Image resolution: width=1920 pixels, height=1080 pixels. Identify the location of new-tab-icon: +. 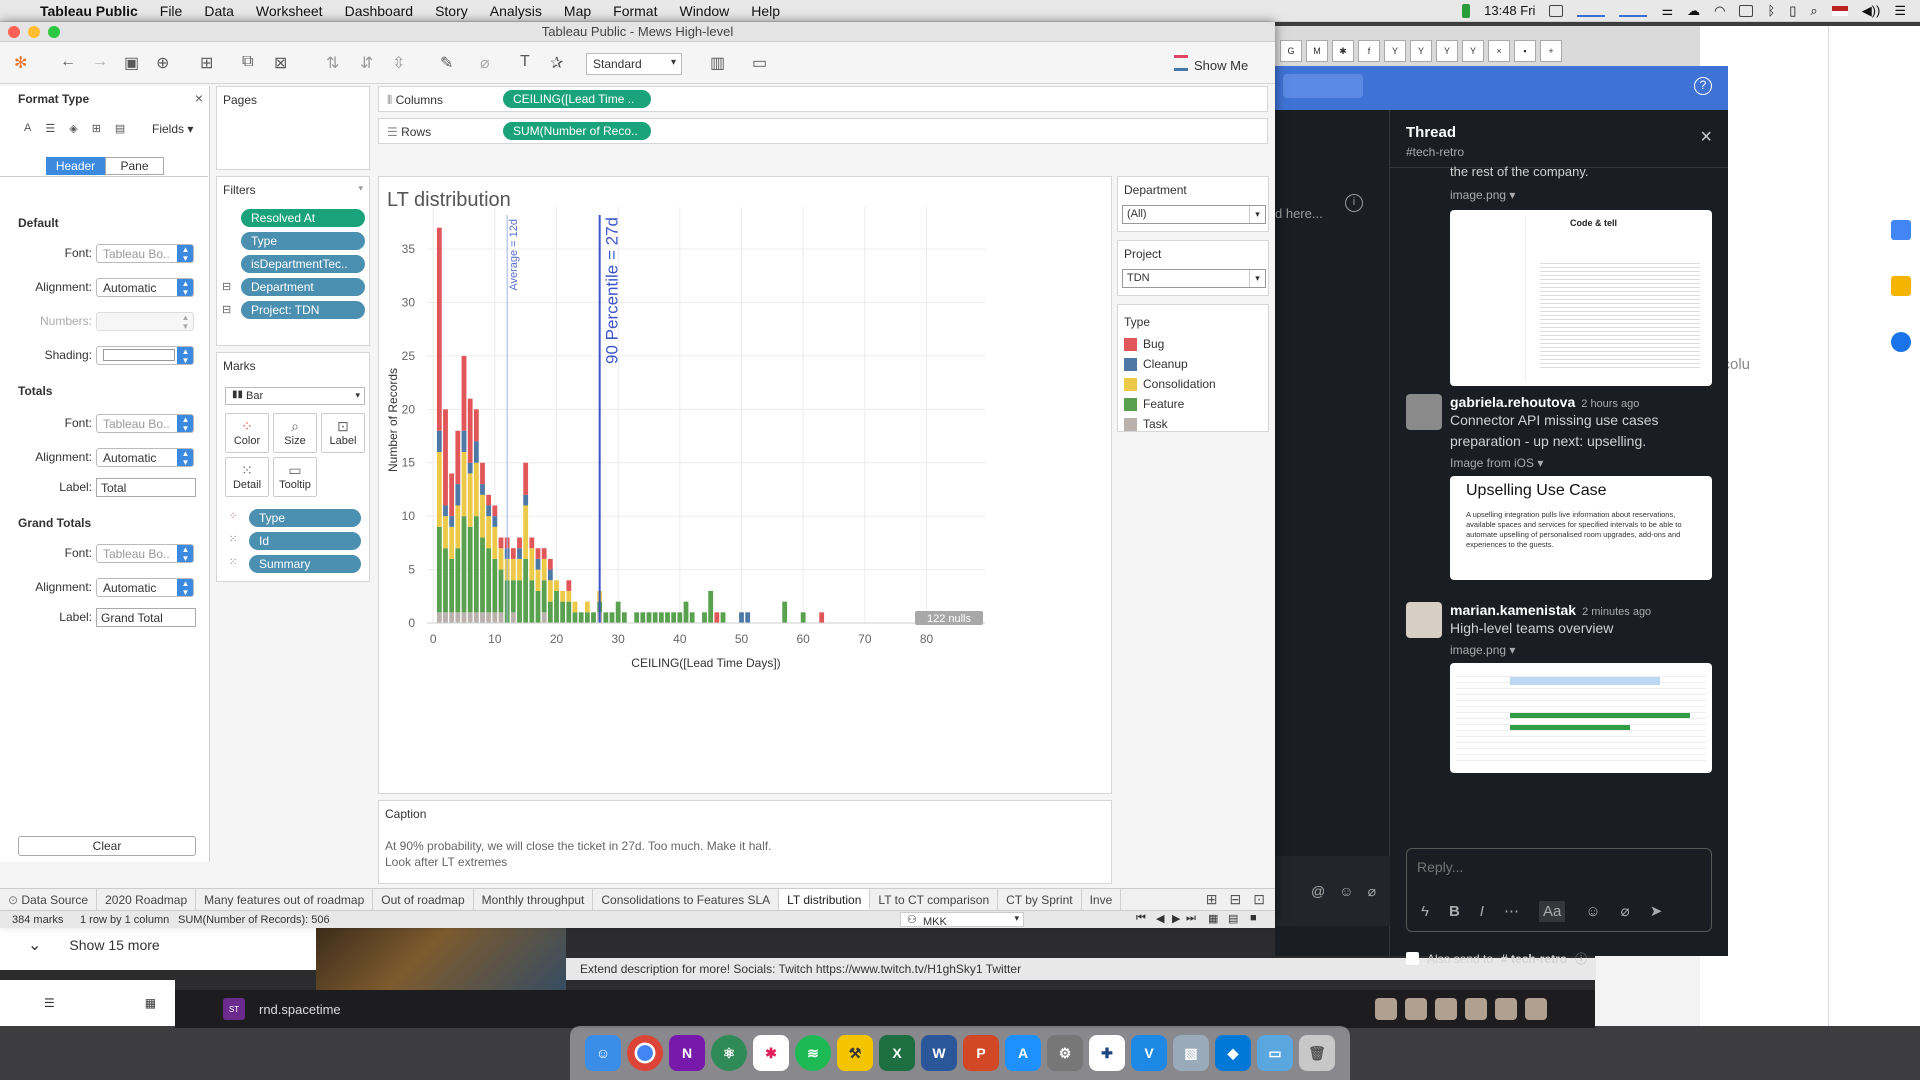
(1551, 51).